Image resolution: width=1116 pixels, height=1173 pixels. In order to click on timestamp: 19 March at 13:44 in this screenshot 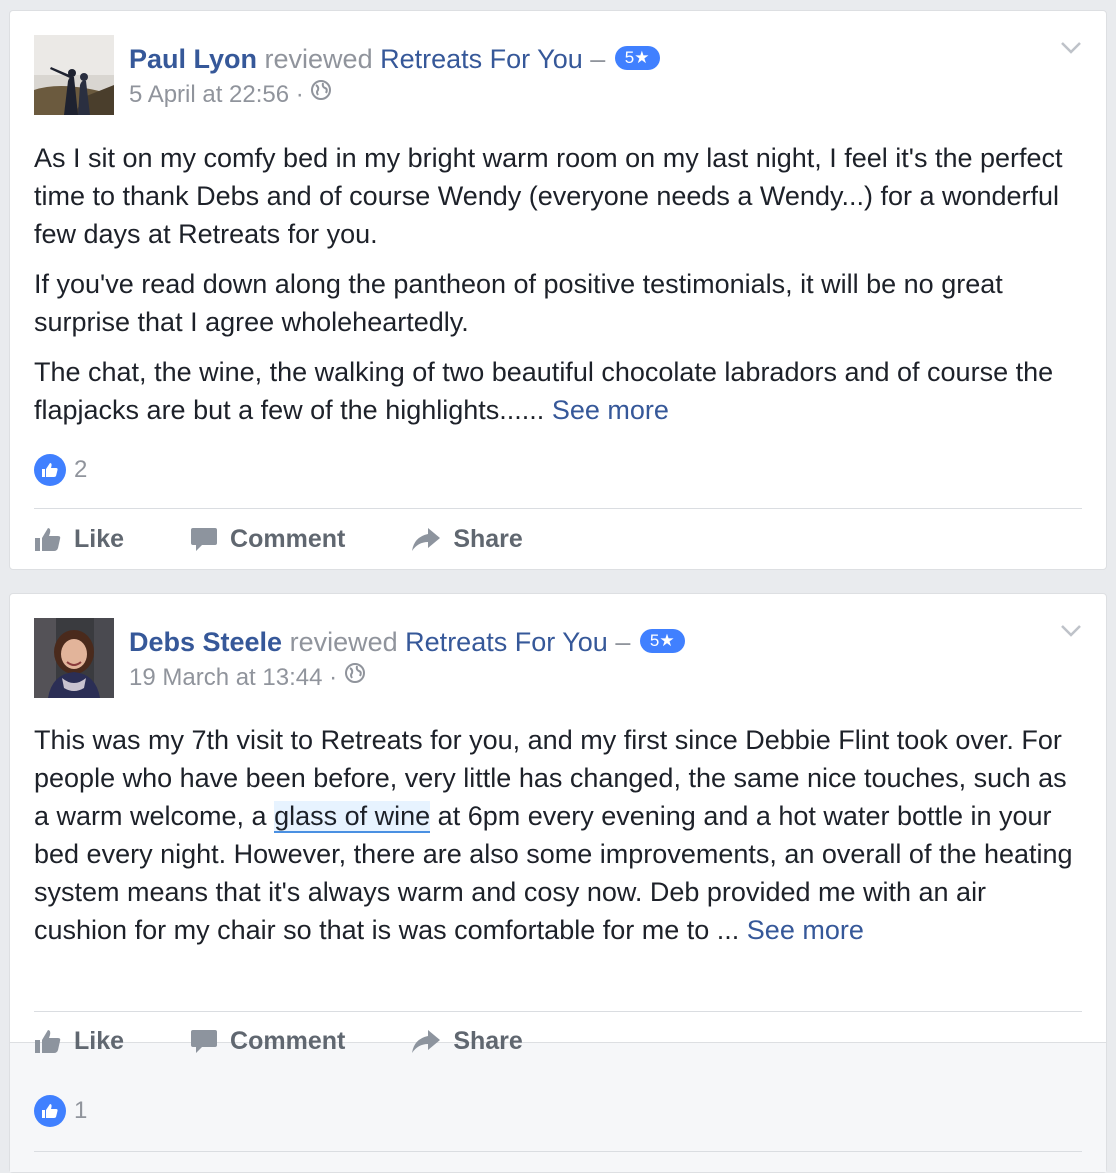, I will do `click(225, 677)`.